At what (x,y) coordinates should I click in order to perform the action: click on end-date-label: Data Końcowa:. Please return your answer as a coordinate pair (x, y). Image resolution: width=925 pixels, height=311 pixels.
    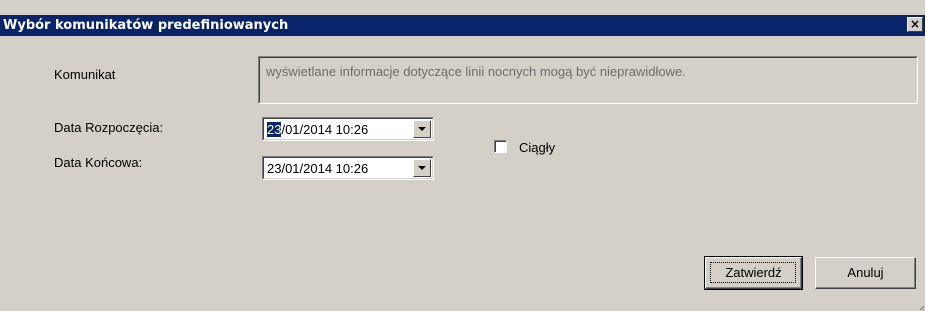
    Looking at the image, I should click on (98, 162).